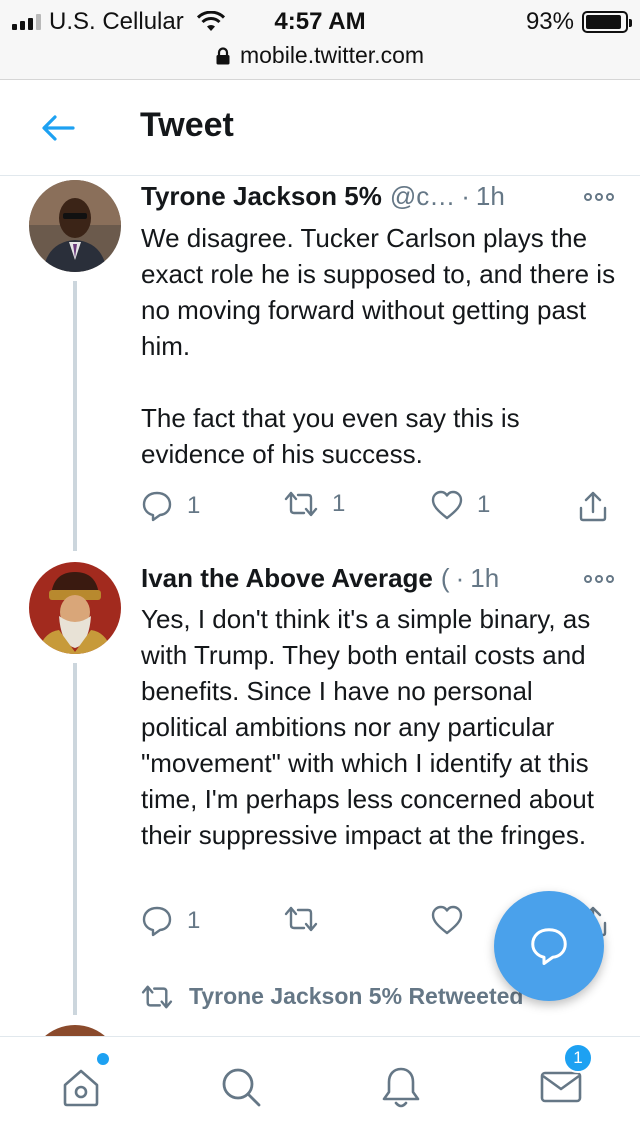  What do you see at coordinates (320, 128) in the screenshot?
I see `page-header: Tweet` at bounding box center [320, 128].